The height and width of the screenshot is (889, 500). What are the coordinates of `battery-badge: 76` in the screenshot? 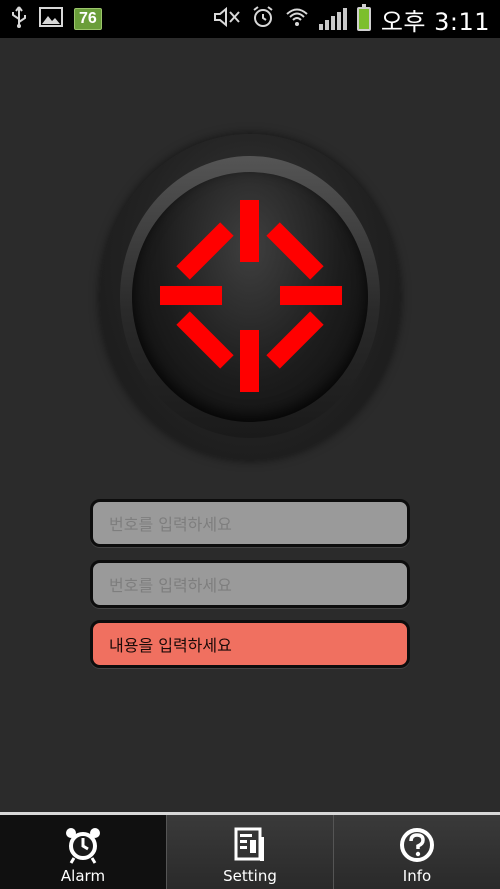 It's located at (88, 19).